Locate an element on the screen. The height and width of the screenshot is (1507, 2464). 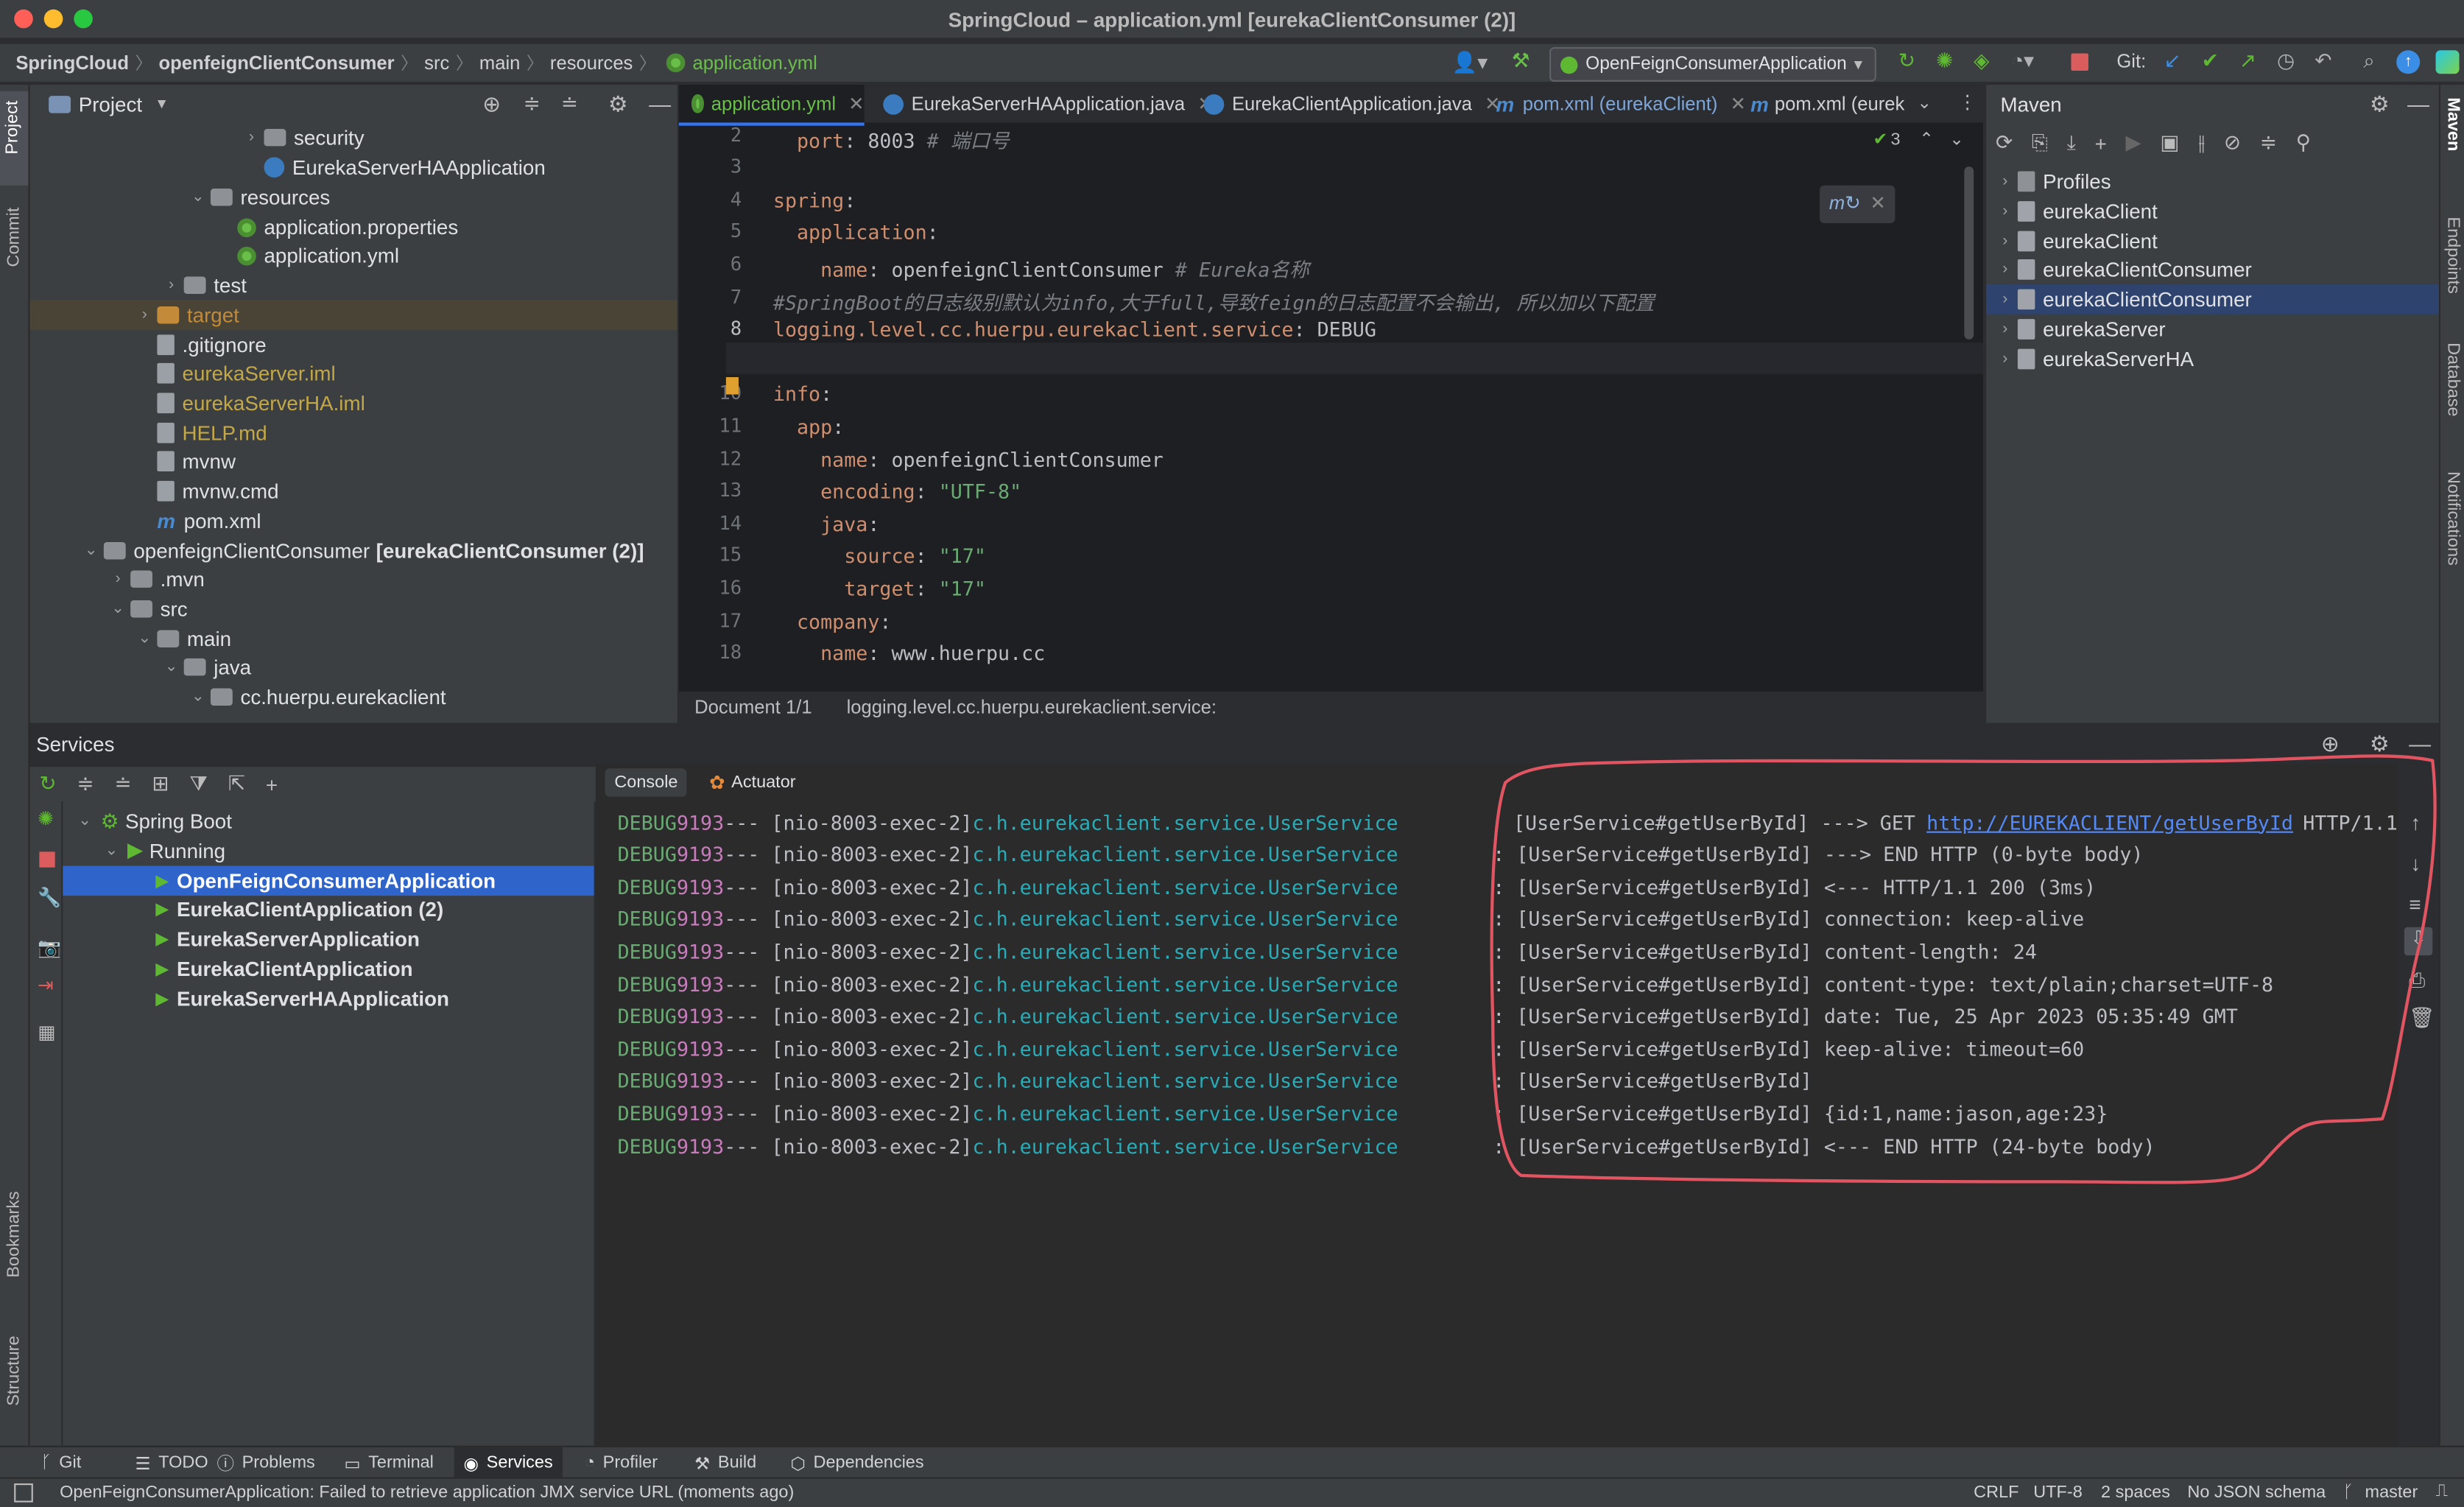
debug-bug-icon: ✺ is located at coordinates (1944, 61).